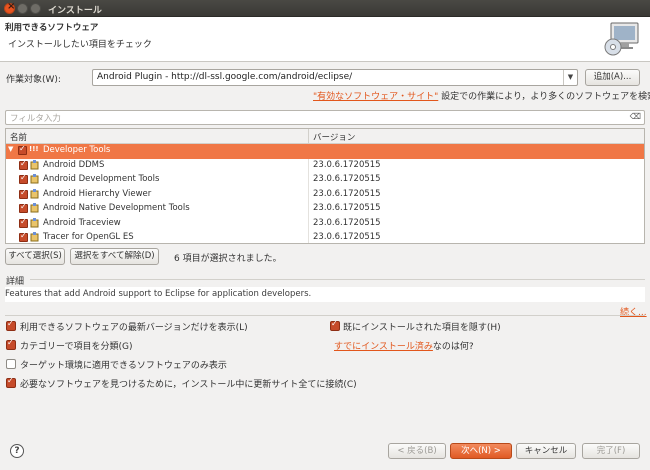  Describe the element at coordinates (34, 149) in the screenshot. I see `category-icon: !!!` at that location.